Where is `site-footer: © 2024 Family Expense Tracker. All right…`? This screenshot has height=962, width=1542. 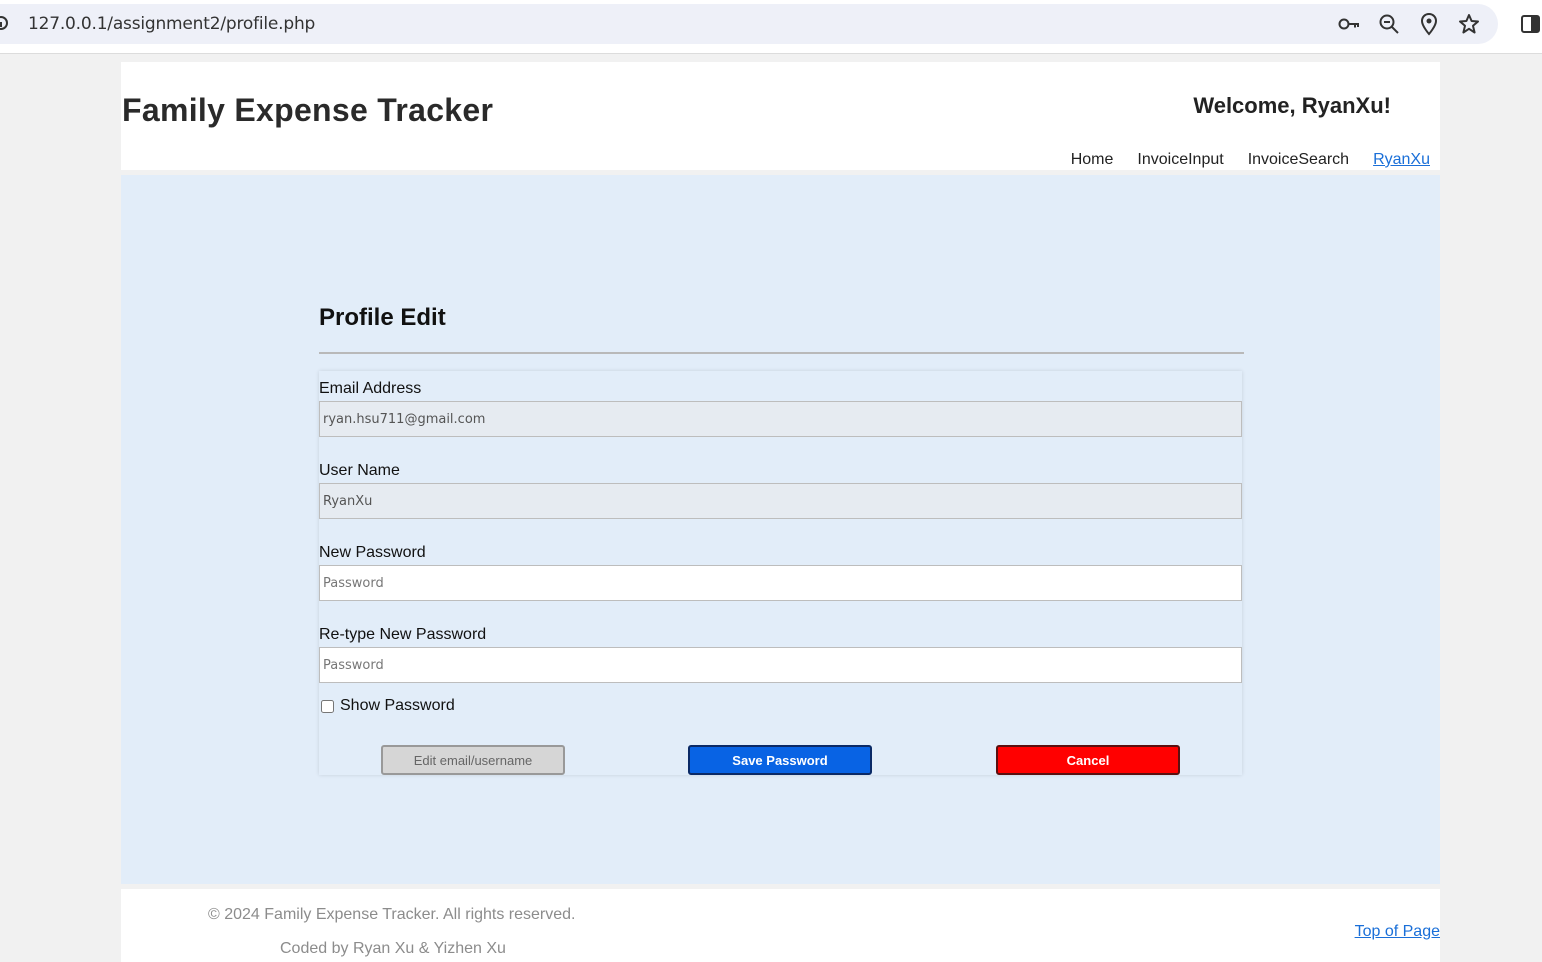
site-footer: © 2024 Family Expense Tracker. All right… is located at coordinates (780, 925).